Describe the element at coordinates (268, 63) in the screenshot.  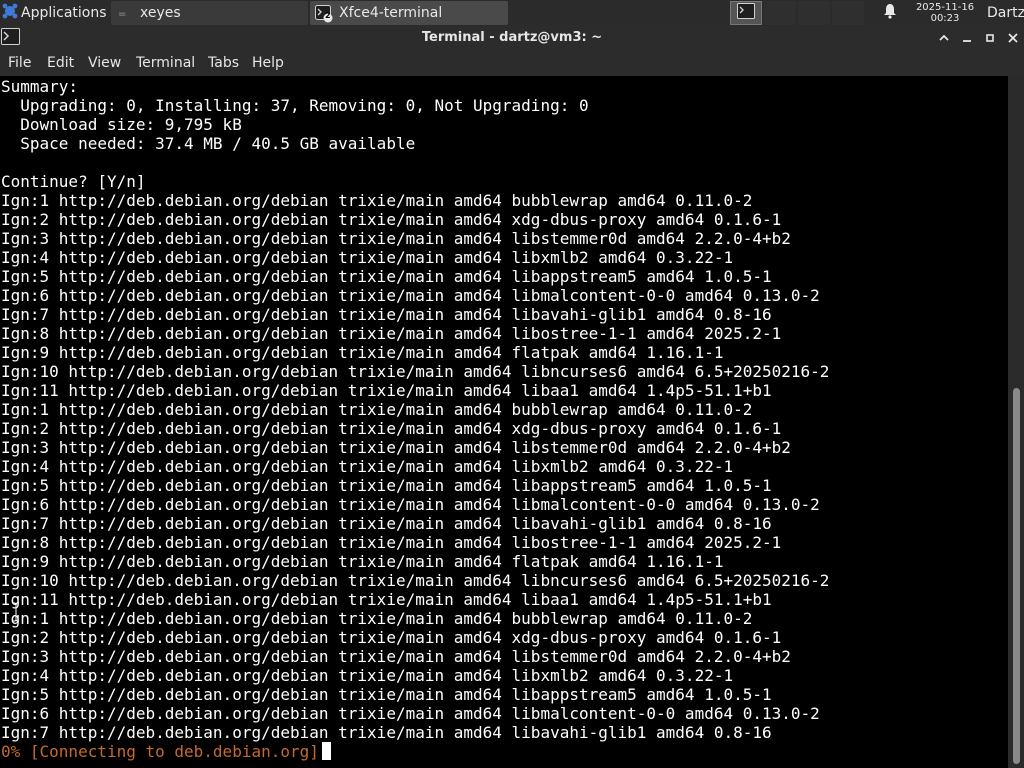
I see `menu-help: Help` at that location.